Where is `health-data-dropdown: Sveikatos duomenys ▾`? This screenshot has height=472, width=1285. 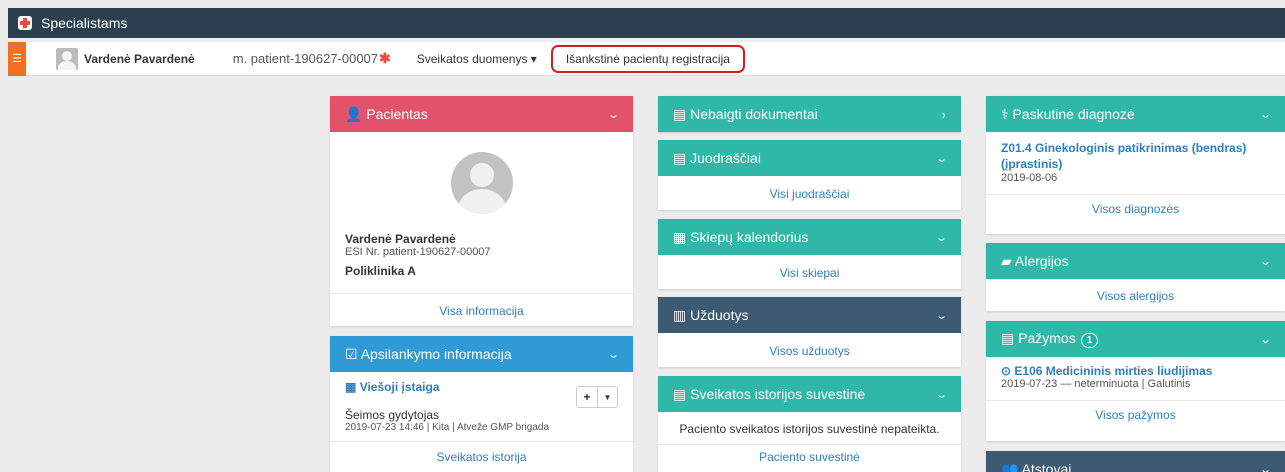 health-data-dropdown: Sveikatos duomenys ▾ is located at coordinates (477, 59).